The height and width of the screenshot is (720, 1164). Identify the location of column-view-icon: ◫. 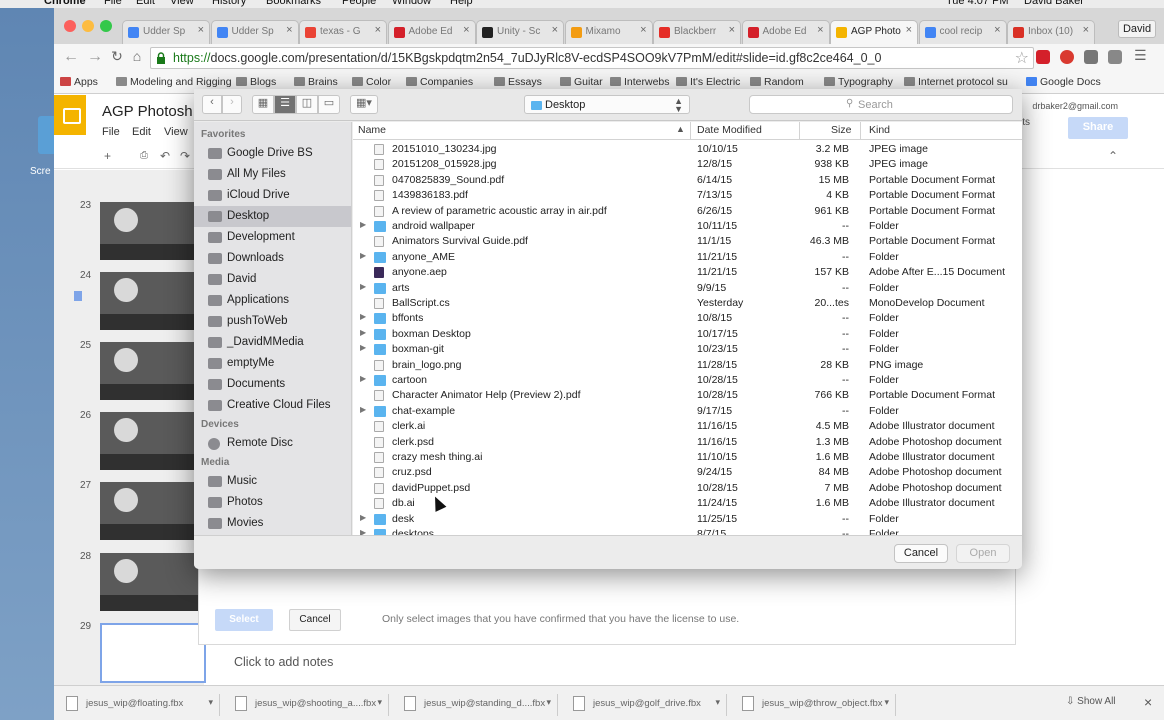
(307, 104).